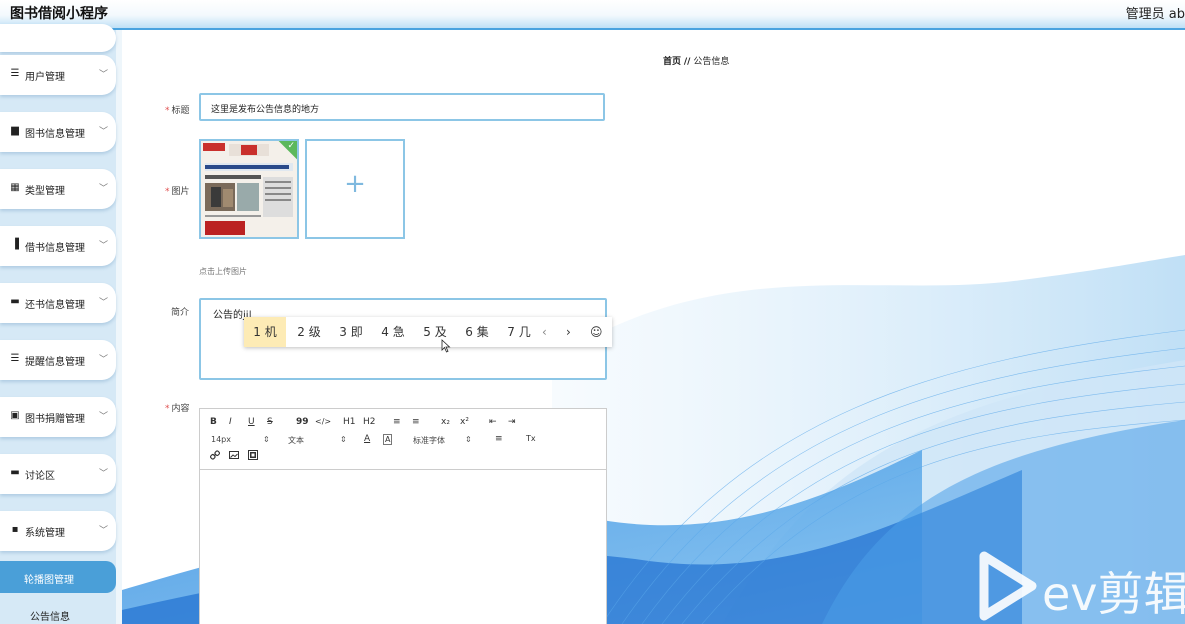 The width and height of the screenshot is (1185, 624). I want to click on sidebar-item-users: ☰ 用户管理 ﹀, so click(58, 75).